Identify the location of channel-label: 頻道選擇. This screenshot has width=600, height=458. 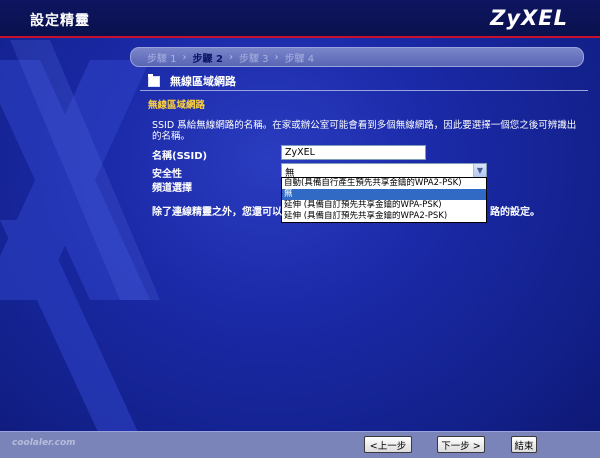
(172, 188).